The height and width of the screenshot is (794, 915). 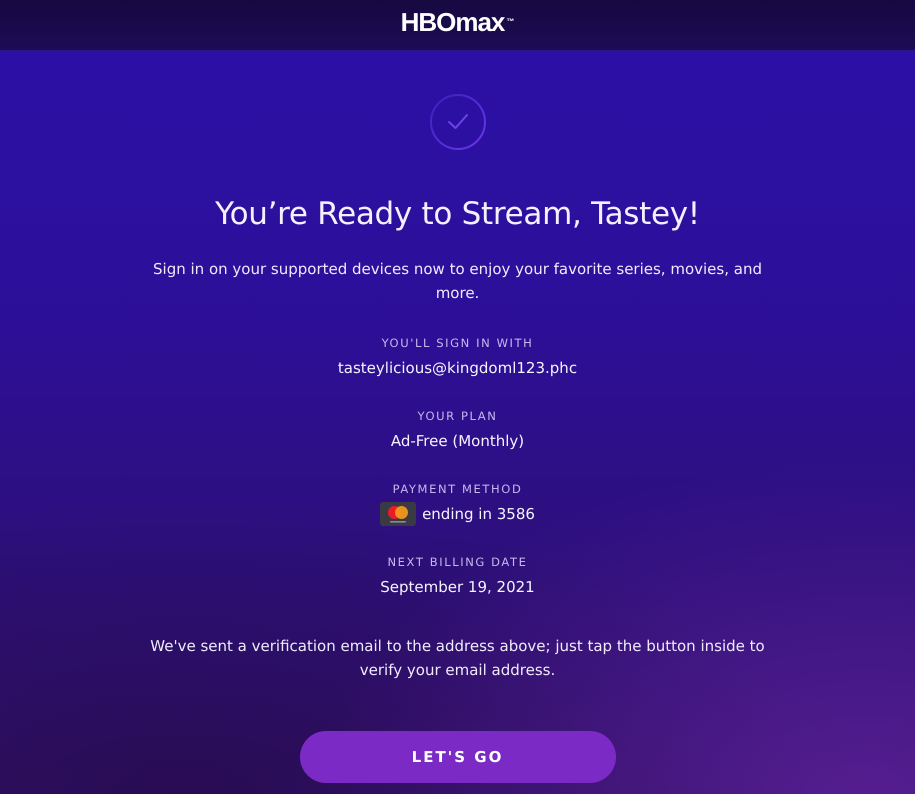 What do you see at coordinates (457, 562) in the screenshot?
I see `detail-label: NEXT BILLING DATE` at bounding box center [457, 562].